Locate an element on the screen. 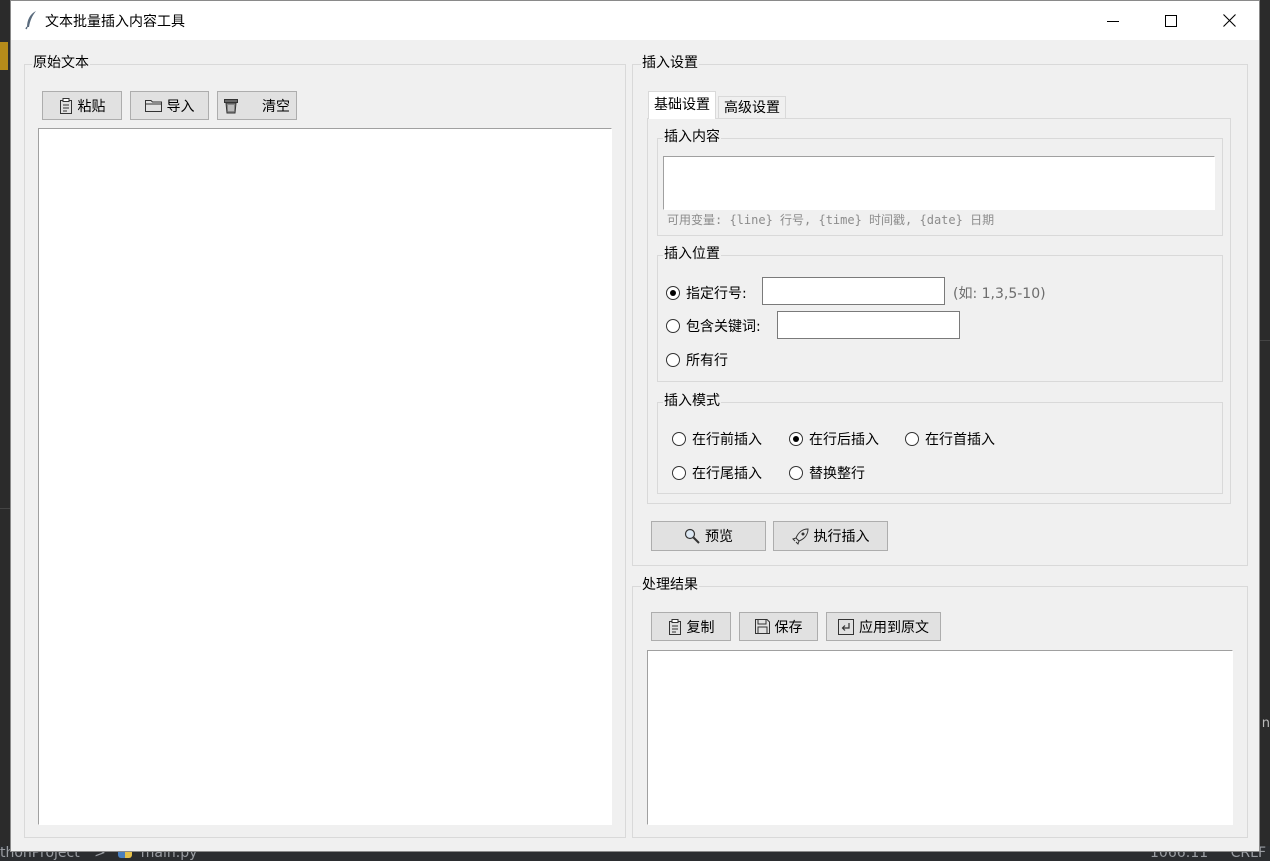 The height and width of the screenshot is (861, 1270). close-icon is located at coordinates (1229, 20).